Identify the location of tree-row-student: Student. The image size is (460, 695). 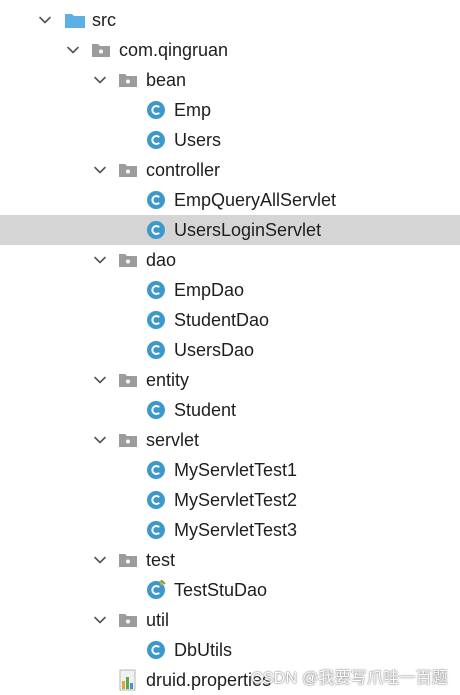
(230, 410).